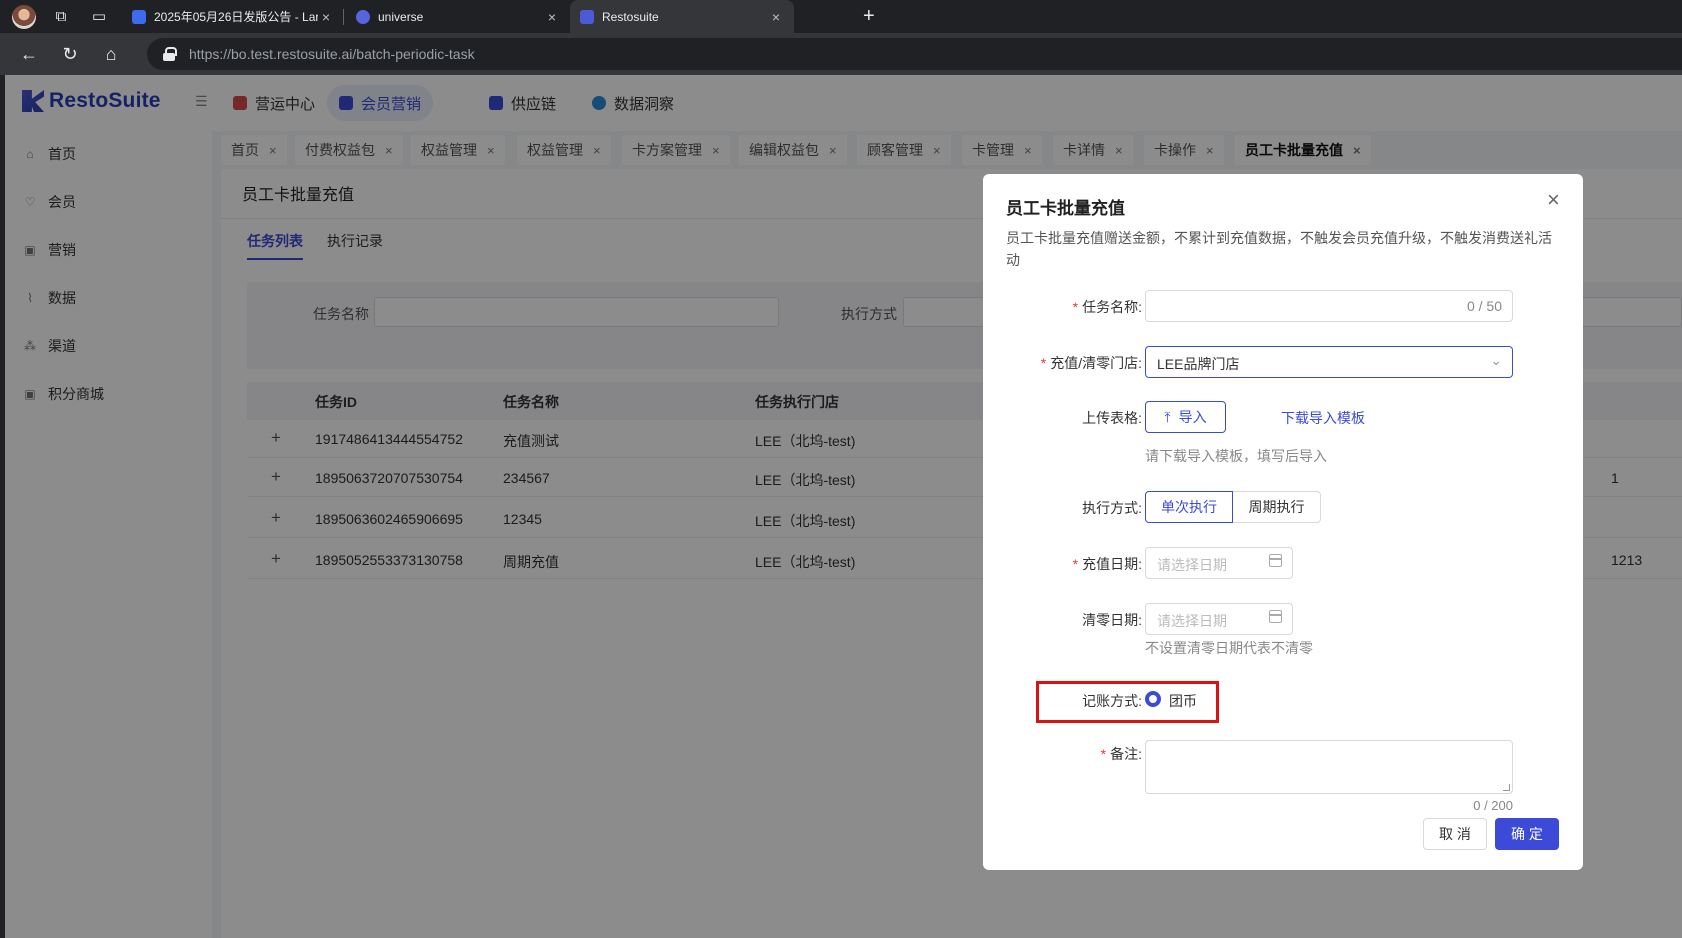  I want to click on download-template-link: 下载导入模板, so click(1323, 418).